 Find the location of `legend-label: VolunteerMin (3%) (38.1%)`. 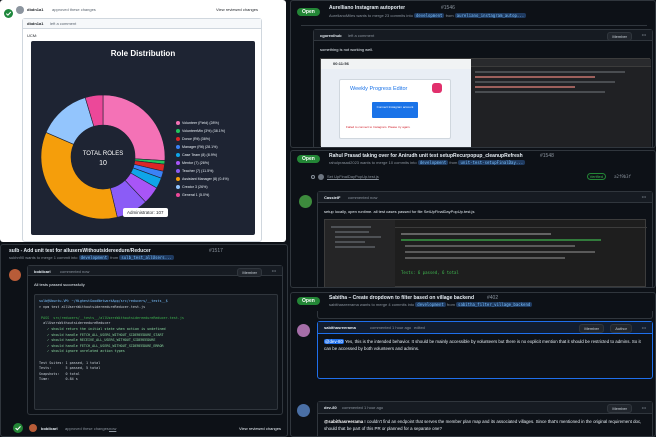

legend-label: VolunteerMin (3%) (38.1%) is located at coordinates (204, 131).